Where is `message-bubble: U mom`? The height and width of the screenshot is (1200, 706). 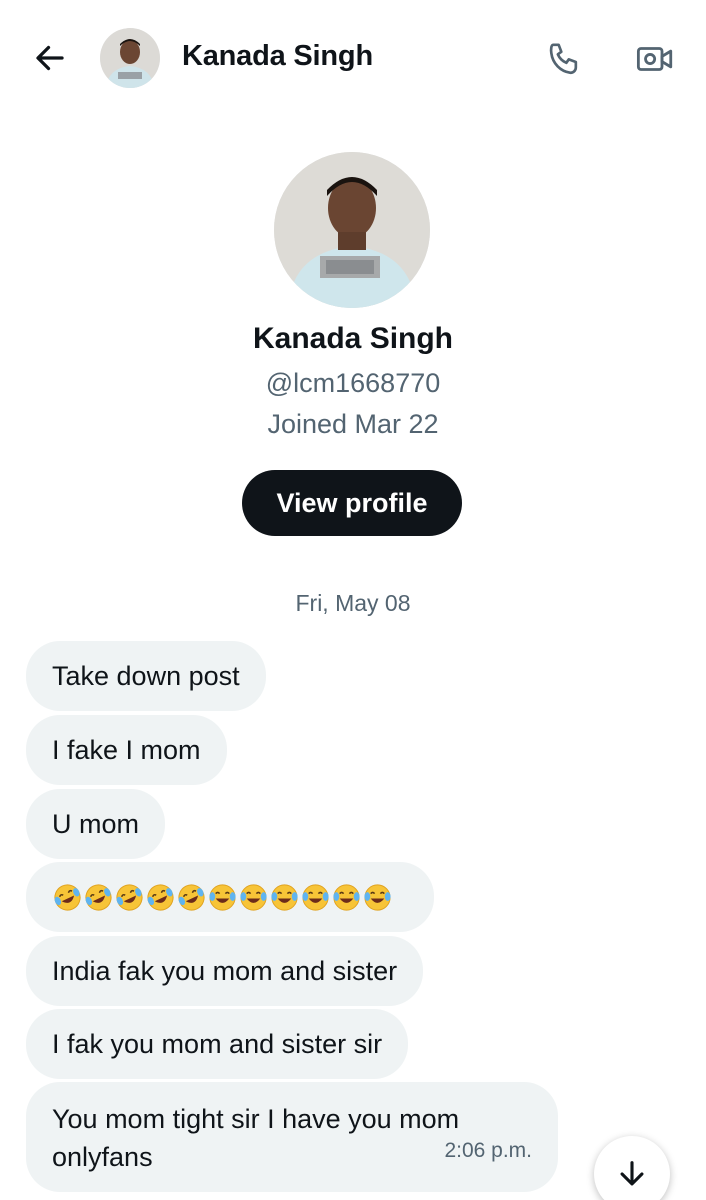 message-bubble: U mom is located at coordinates (95, 824).